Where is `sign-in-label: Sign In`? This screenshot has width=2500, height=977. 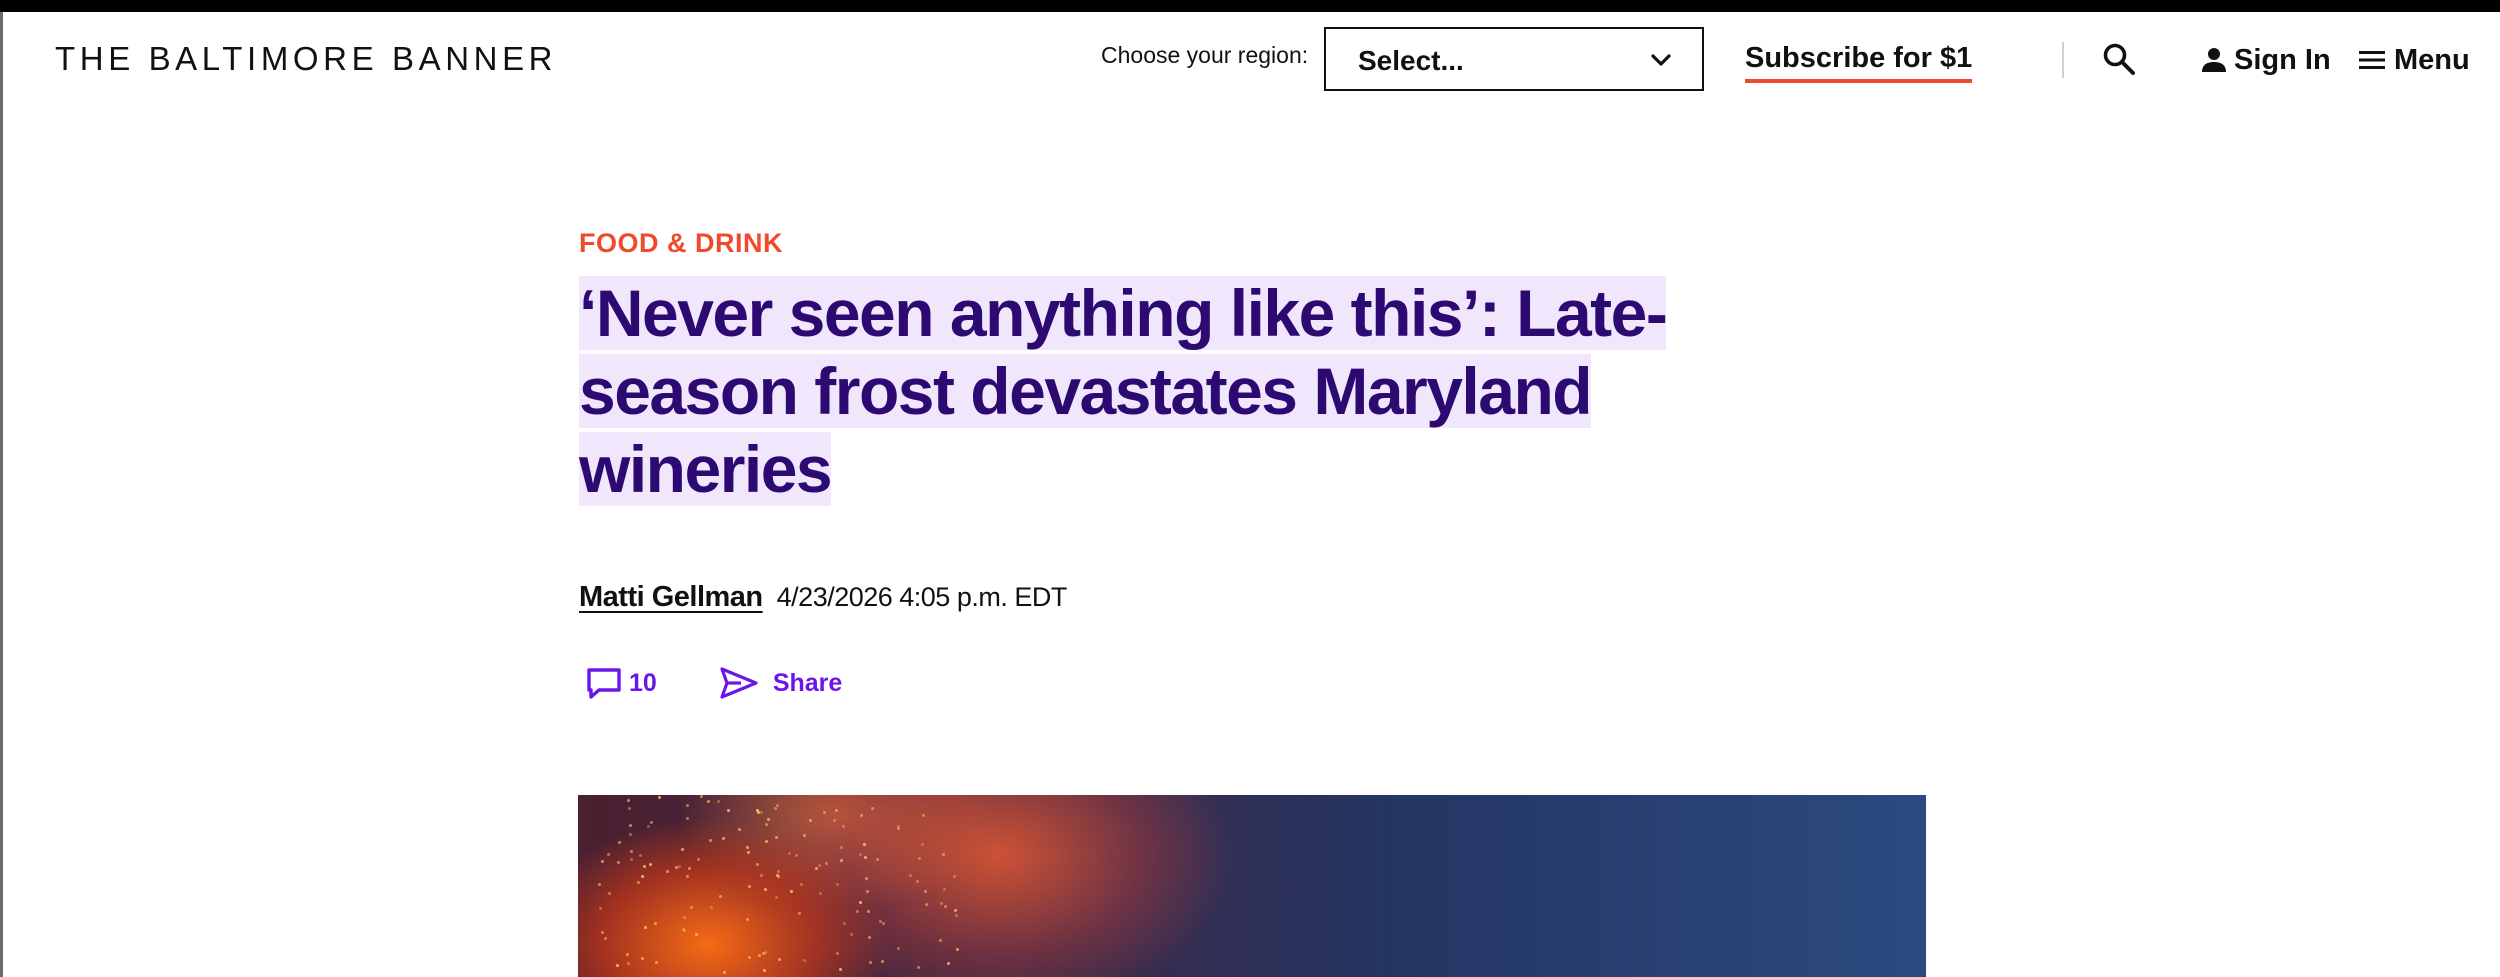 sign-in-label: Sign In is located at coordinates (2282, 59).